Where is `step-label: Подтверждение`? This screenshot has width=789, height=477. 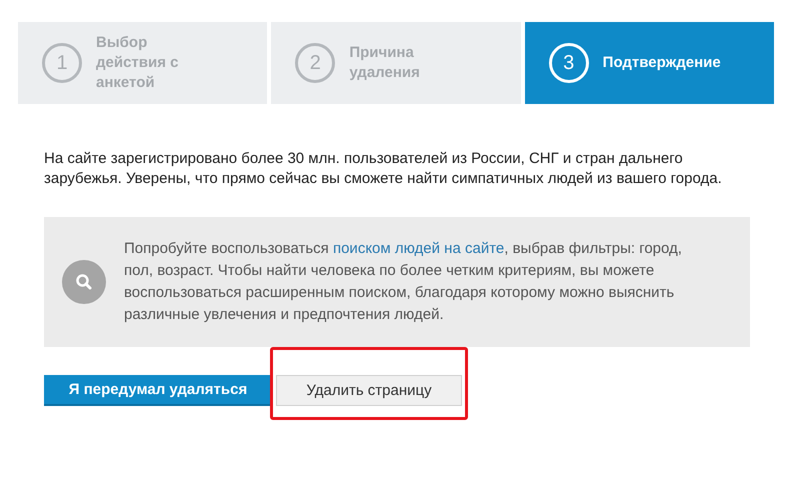 step-label: Подтверждение is located at coordinates (661, 63).